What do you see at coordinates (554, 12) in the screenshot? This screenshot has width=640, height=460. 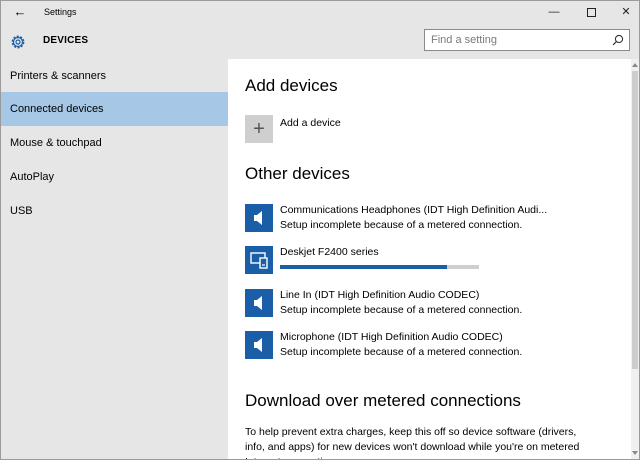 I see `minimize-button: —` at bounding box center [554, 12].